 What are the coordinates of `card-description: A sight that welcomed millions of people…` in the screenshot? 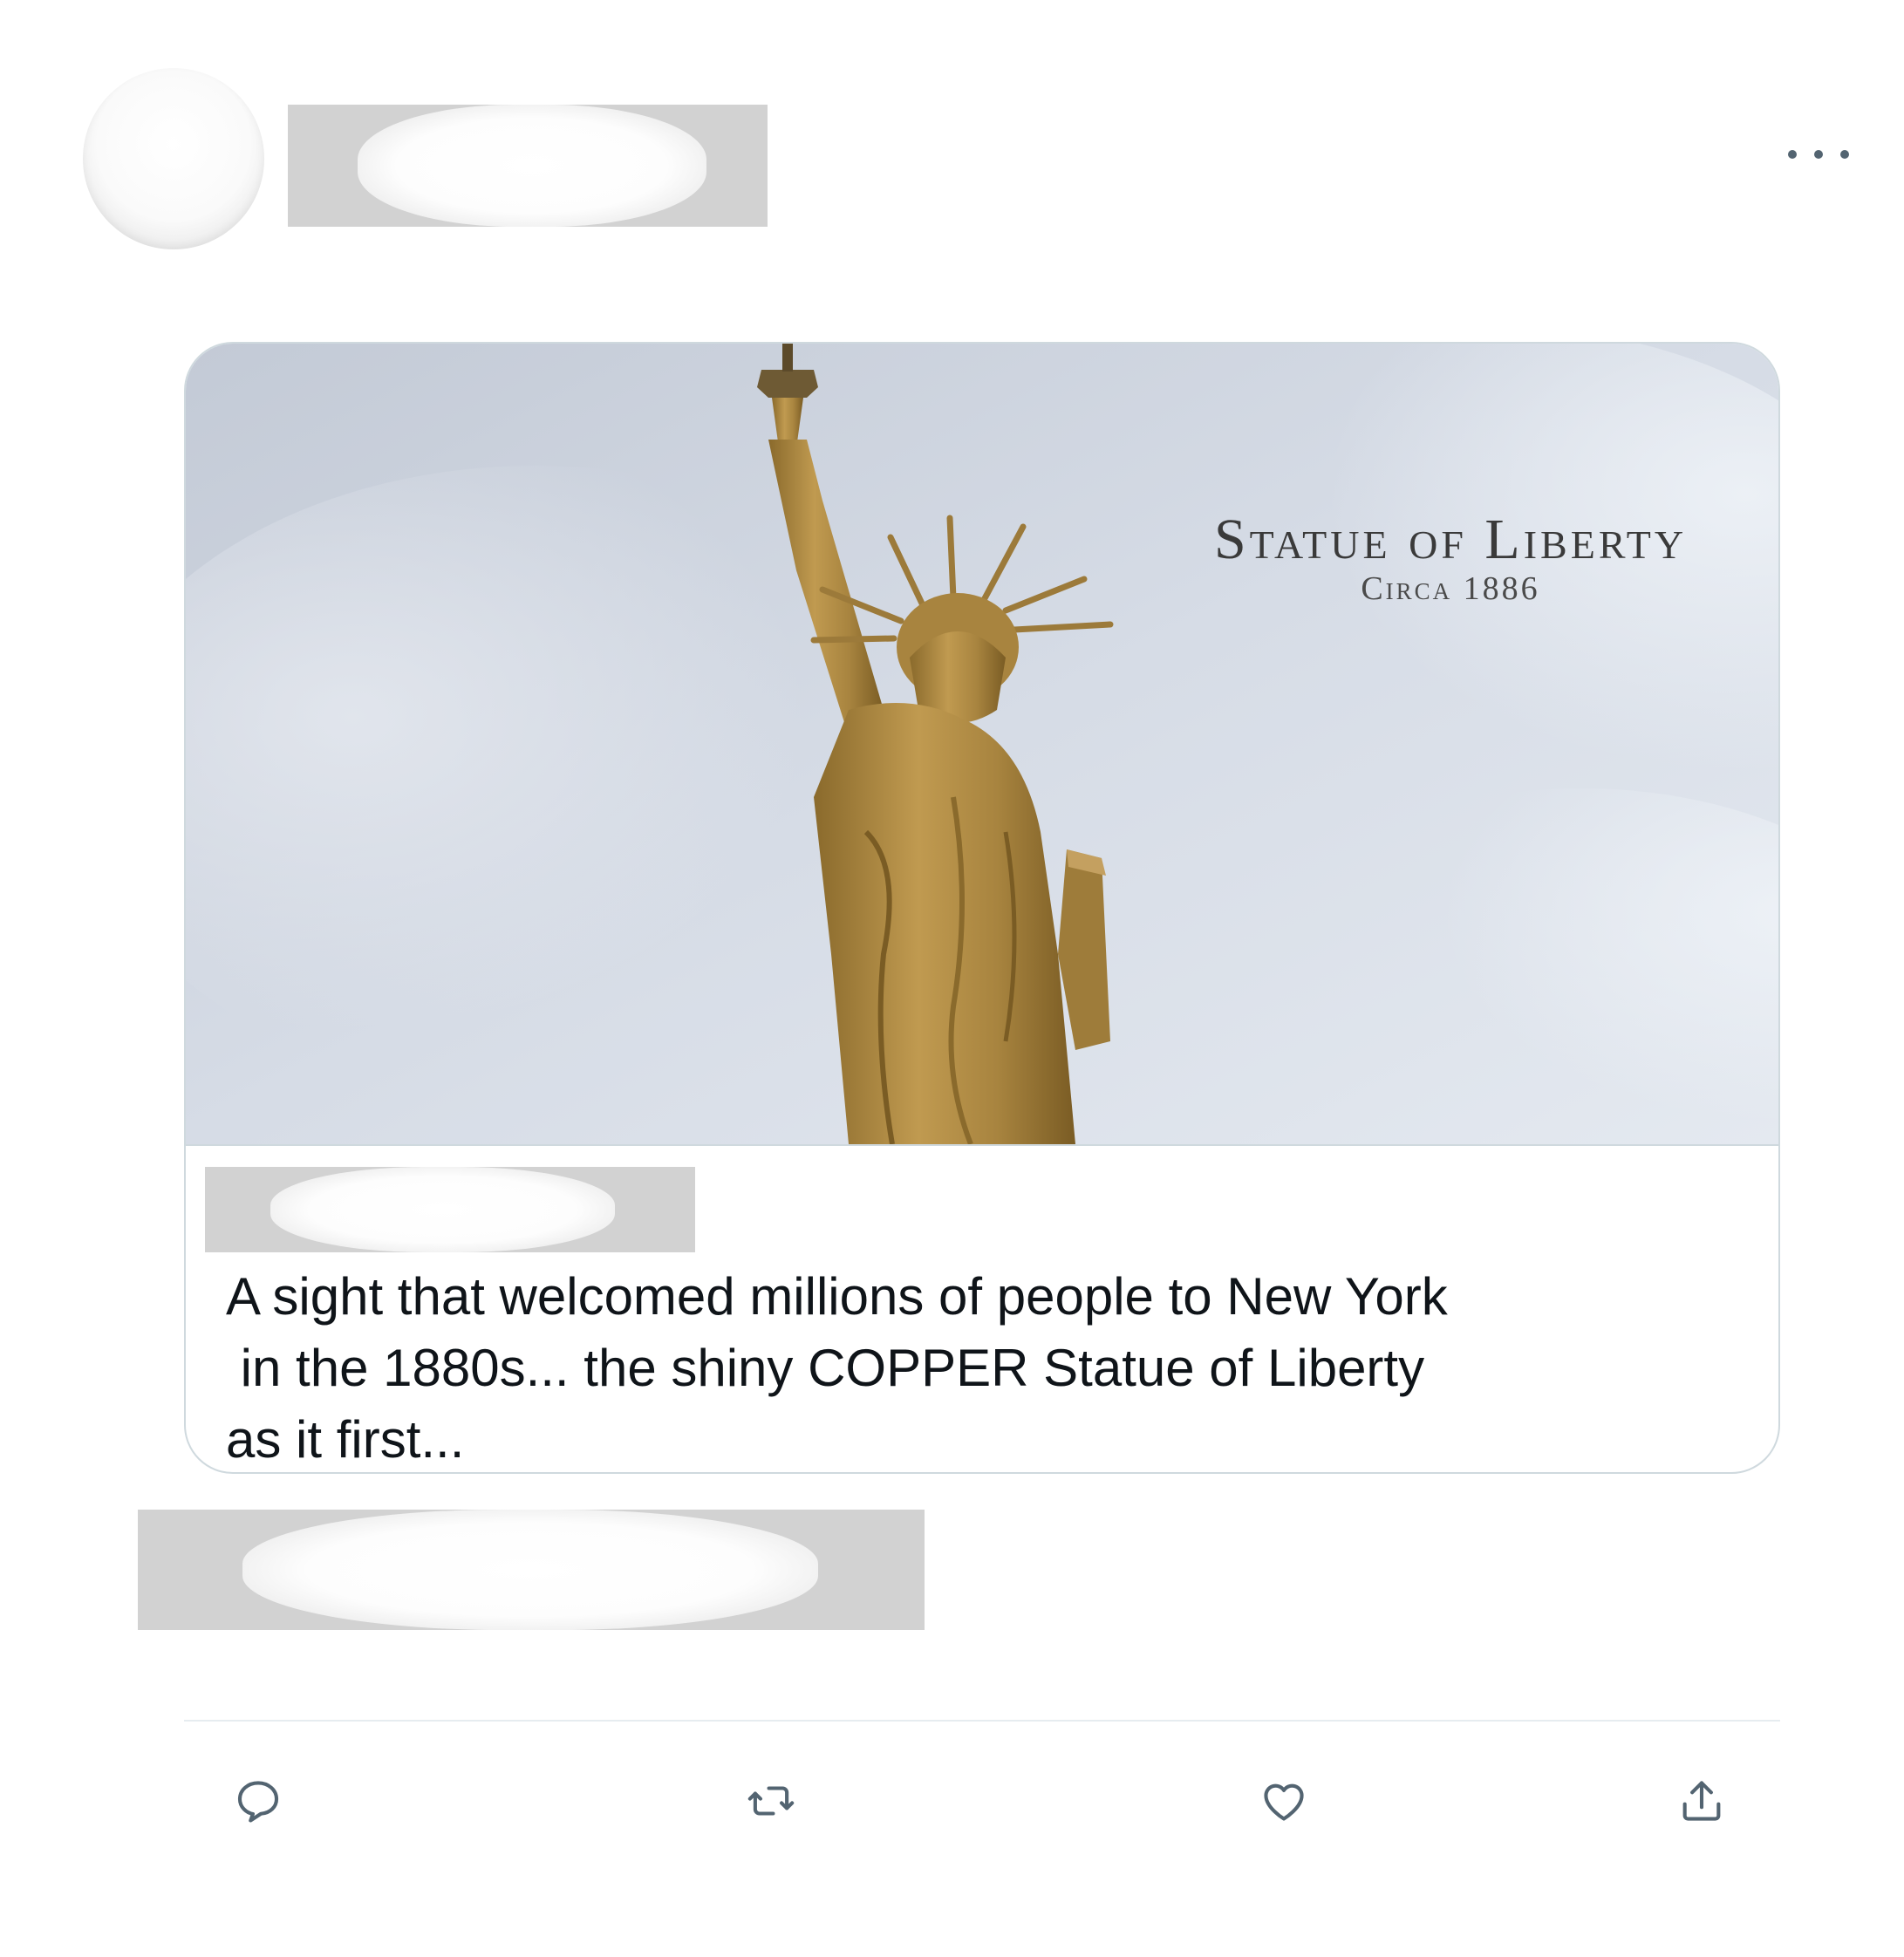 It's located at (993, 1366).